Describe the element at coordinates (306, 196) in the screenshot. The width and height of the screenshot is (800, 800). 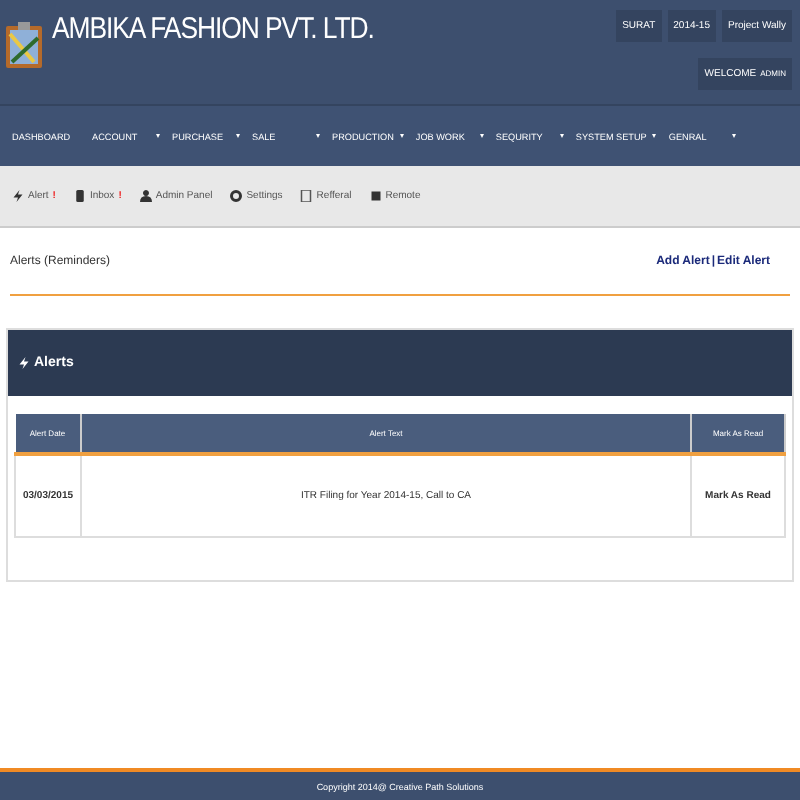
I see `document-icon` at that location.